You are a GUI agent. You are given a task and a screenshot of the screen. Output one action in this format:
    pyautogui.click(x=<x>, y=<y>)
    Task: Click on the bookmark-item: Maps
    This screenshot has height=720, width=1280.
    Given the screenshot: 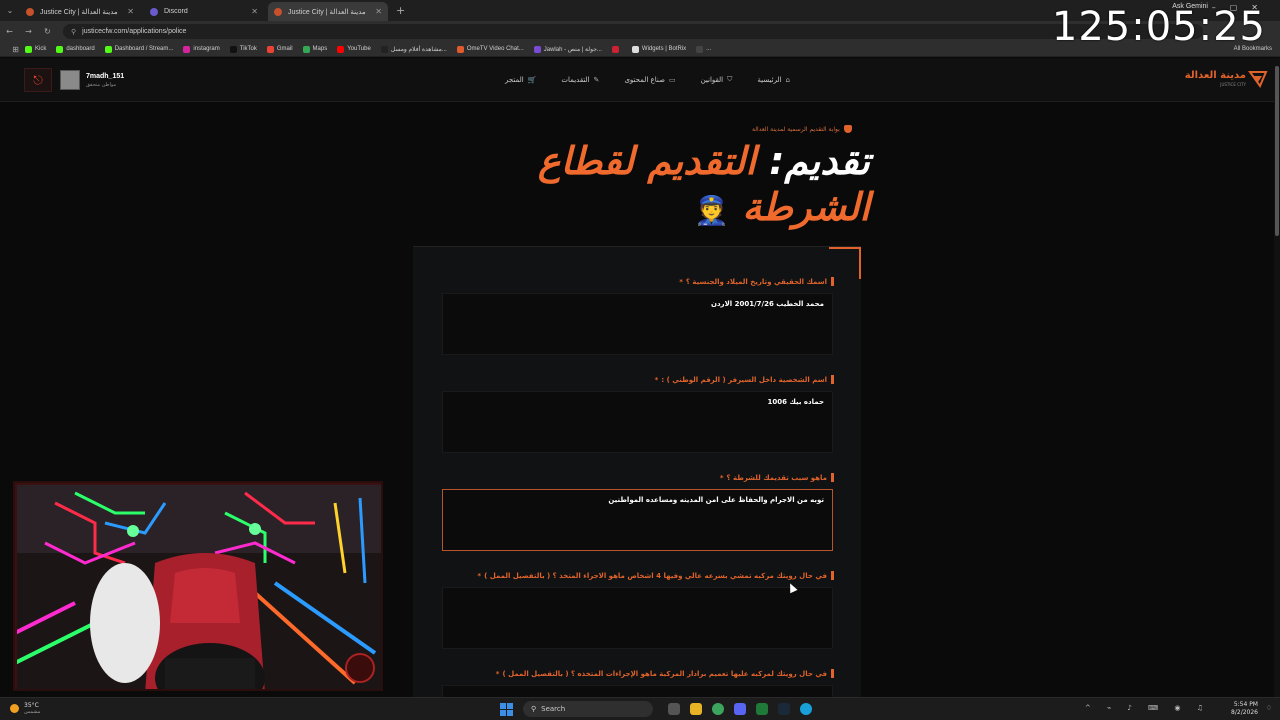 What is the action you would take?
    pyautogui.click(x=314, y=49)
    